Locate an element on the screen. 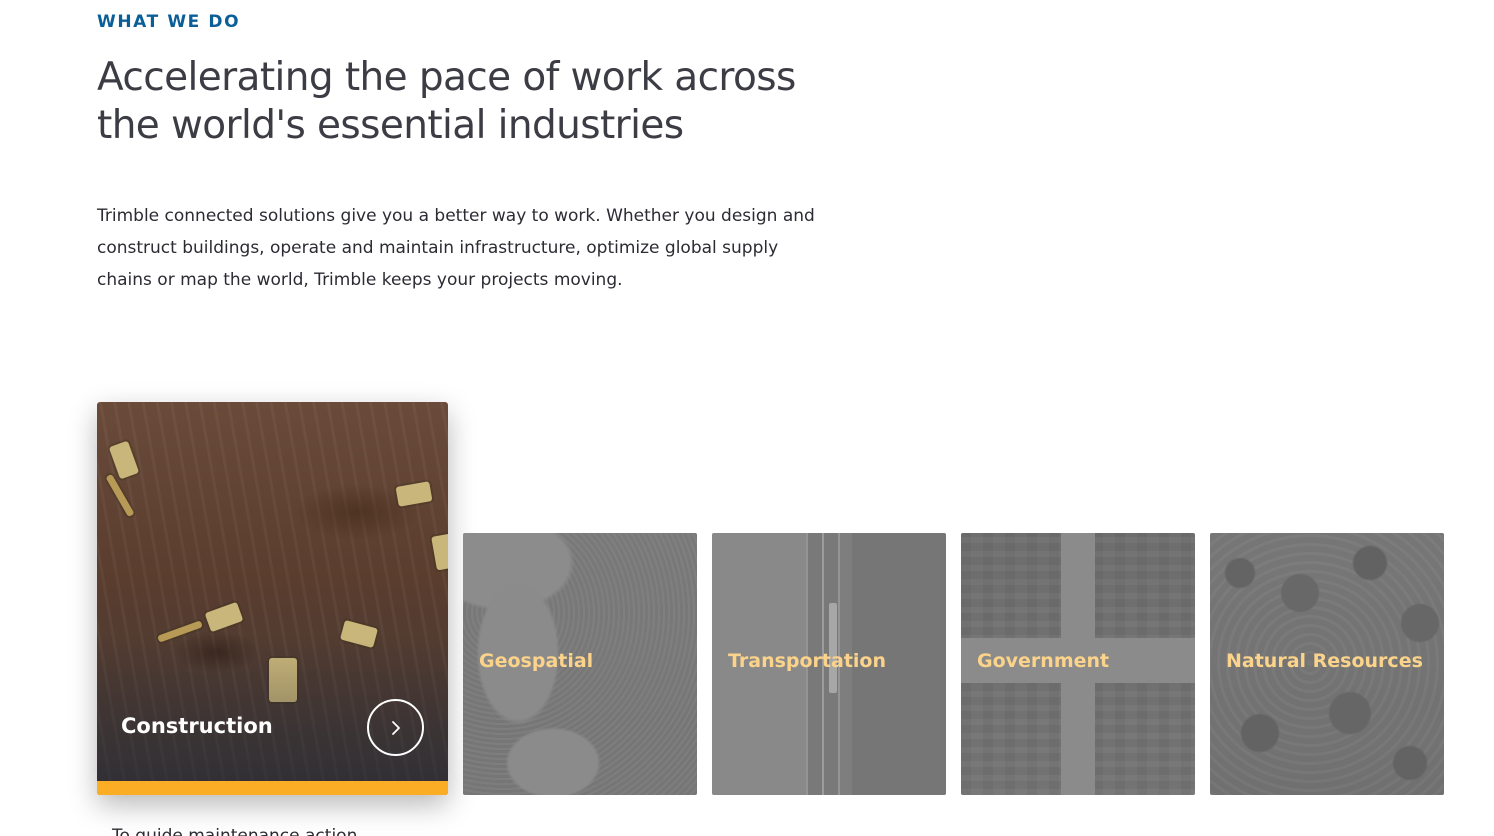  industry-card-geospatial: Geospatial is located at coordinates (580, 664).